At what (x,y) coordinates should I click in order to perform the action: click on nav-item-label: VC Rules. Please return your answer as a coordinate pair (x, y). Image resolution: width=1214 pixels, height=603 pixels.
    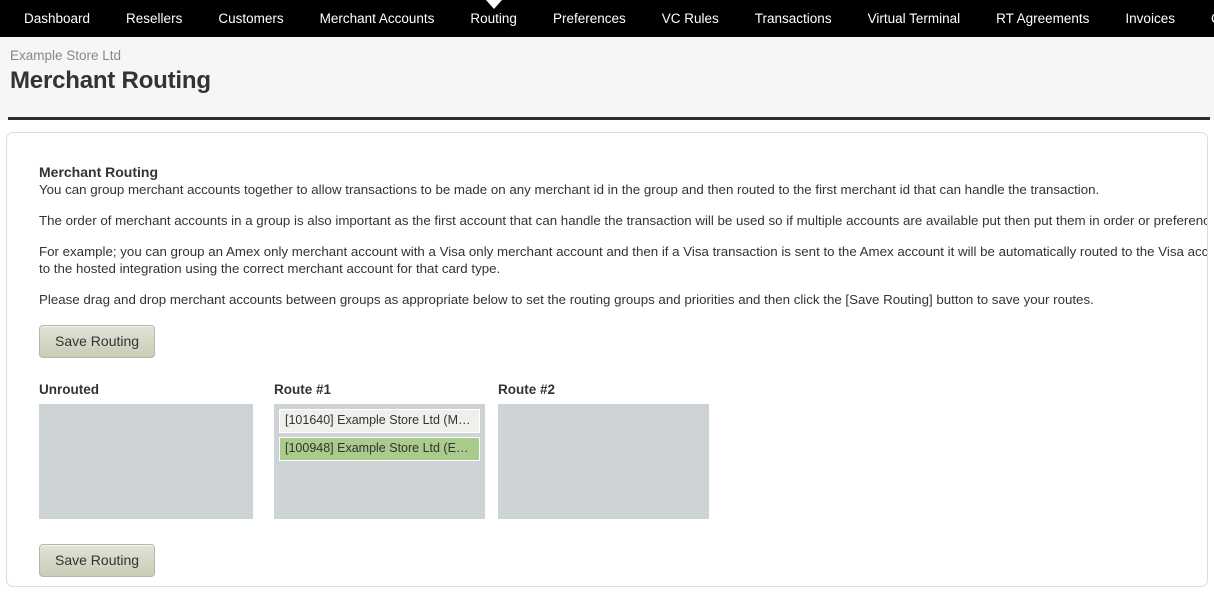
    Looking at the image, I should click on (690, 18).